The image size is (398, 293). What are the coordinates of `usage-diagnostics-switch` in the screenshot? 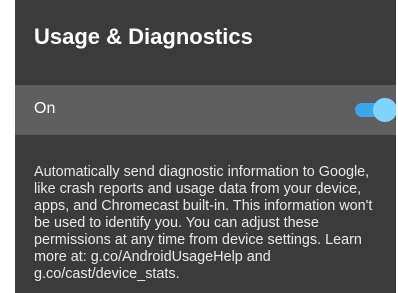 It's located at (375, 110).